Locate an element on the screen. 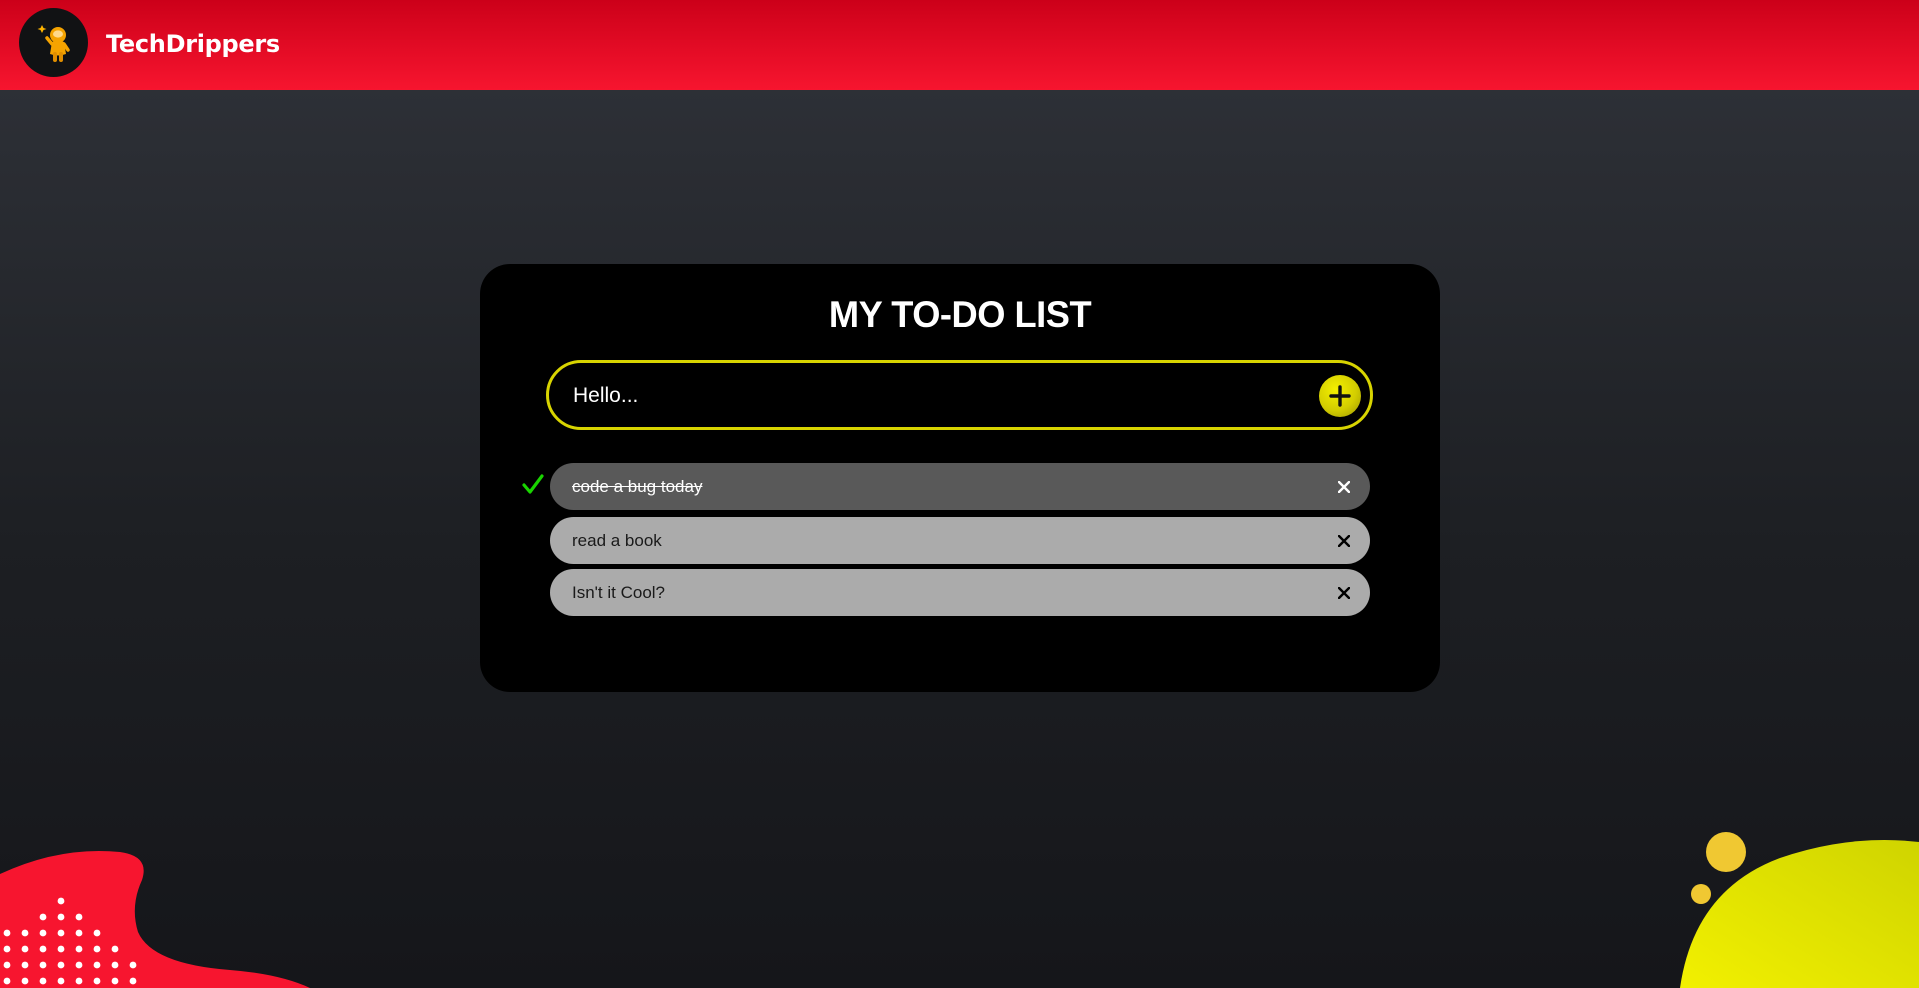  top-header: TechDrippers is located at coordinates (959, 45).